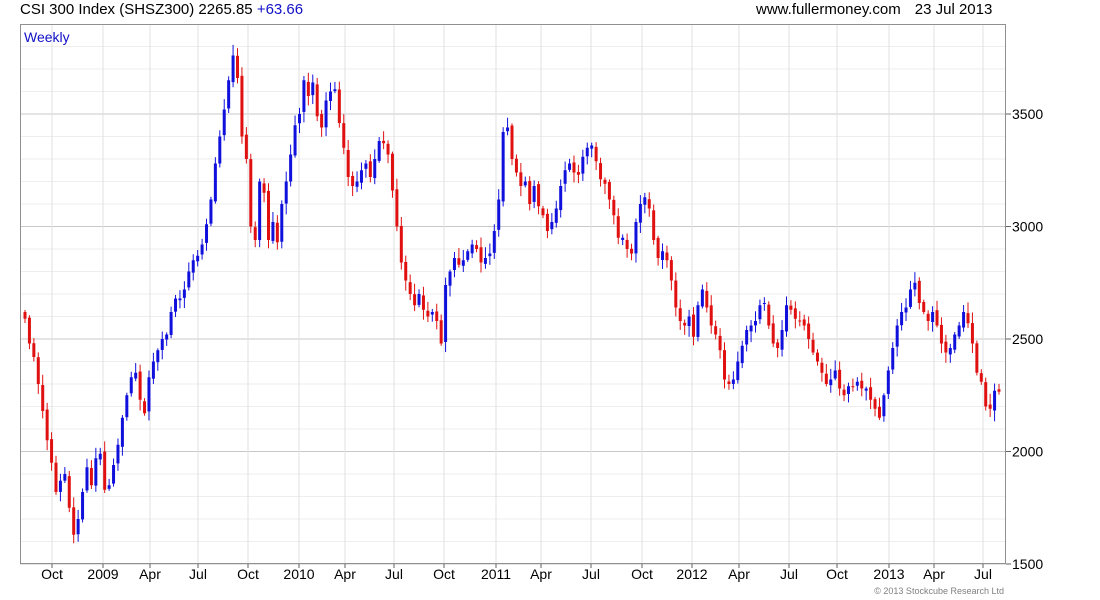  I want to click on x-tick-label: 2013, so click(888, 574).